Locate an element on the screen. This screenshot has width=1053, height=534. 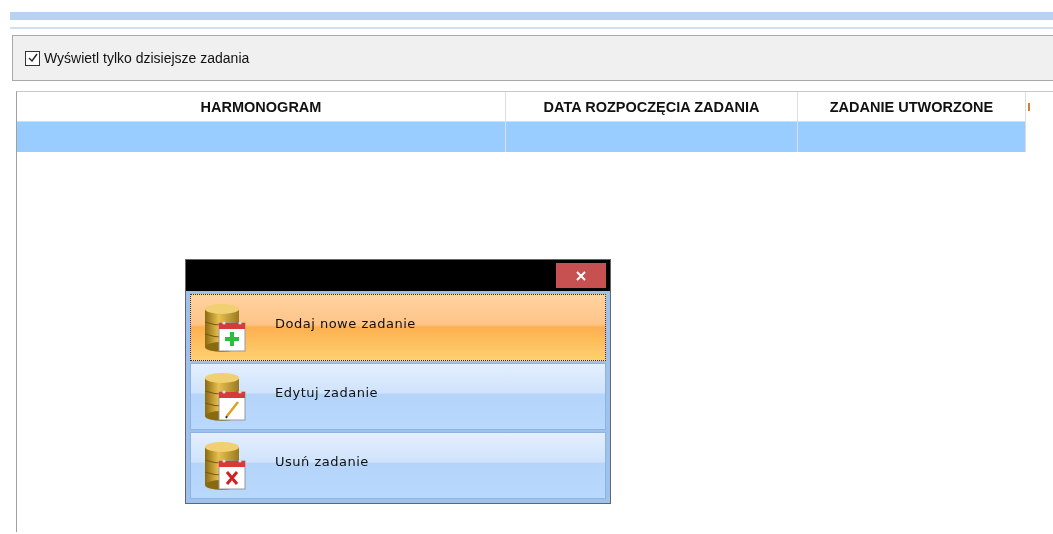
menu-item: Dodaj nowe zadanie is located at coordinates (398, 327).